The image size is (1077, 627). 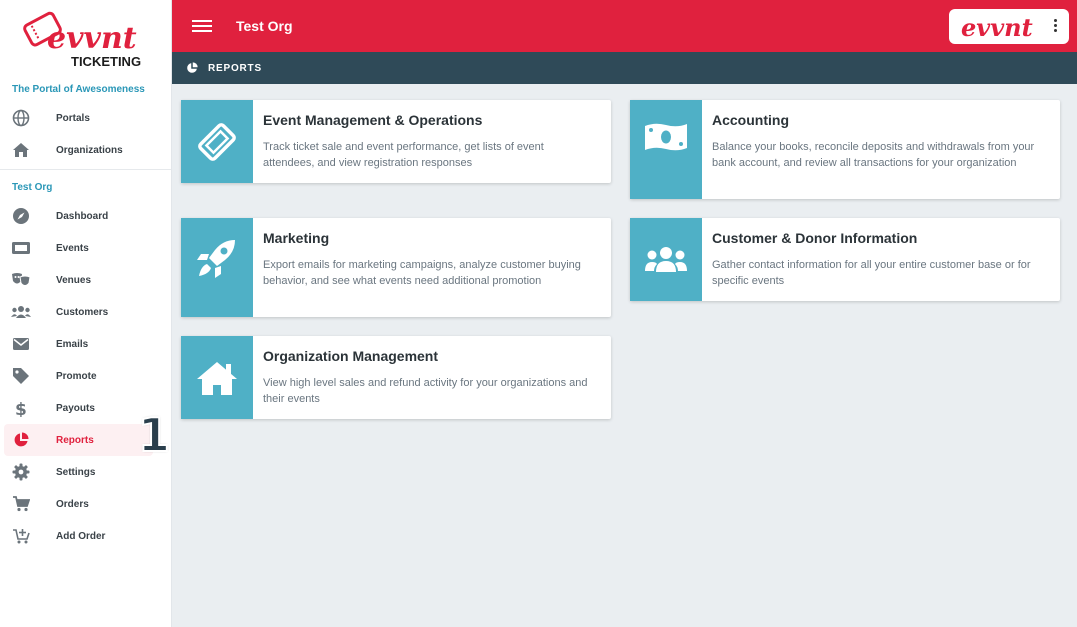 What do you see at coordinates (264, 26) in the screenshot?
I see `page-title: Test Org` at bounding box center [264, 26].